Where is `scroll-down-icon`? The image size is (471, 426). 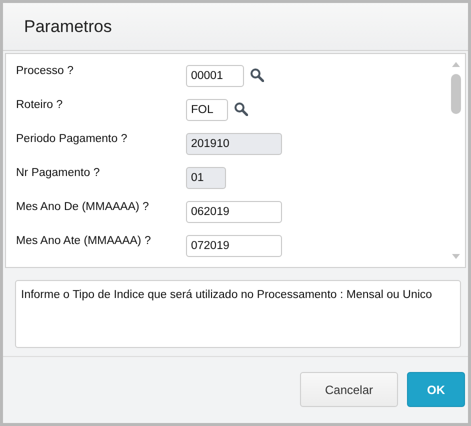 scroll-down-icon is located at coordinates (456, 257).